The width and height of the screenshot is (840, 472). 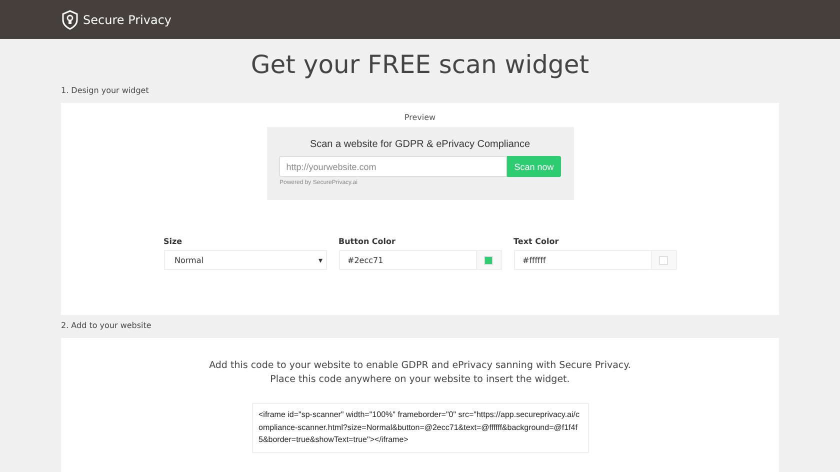 I want to click on field-label: Size, so click(x=174, y=241).